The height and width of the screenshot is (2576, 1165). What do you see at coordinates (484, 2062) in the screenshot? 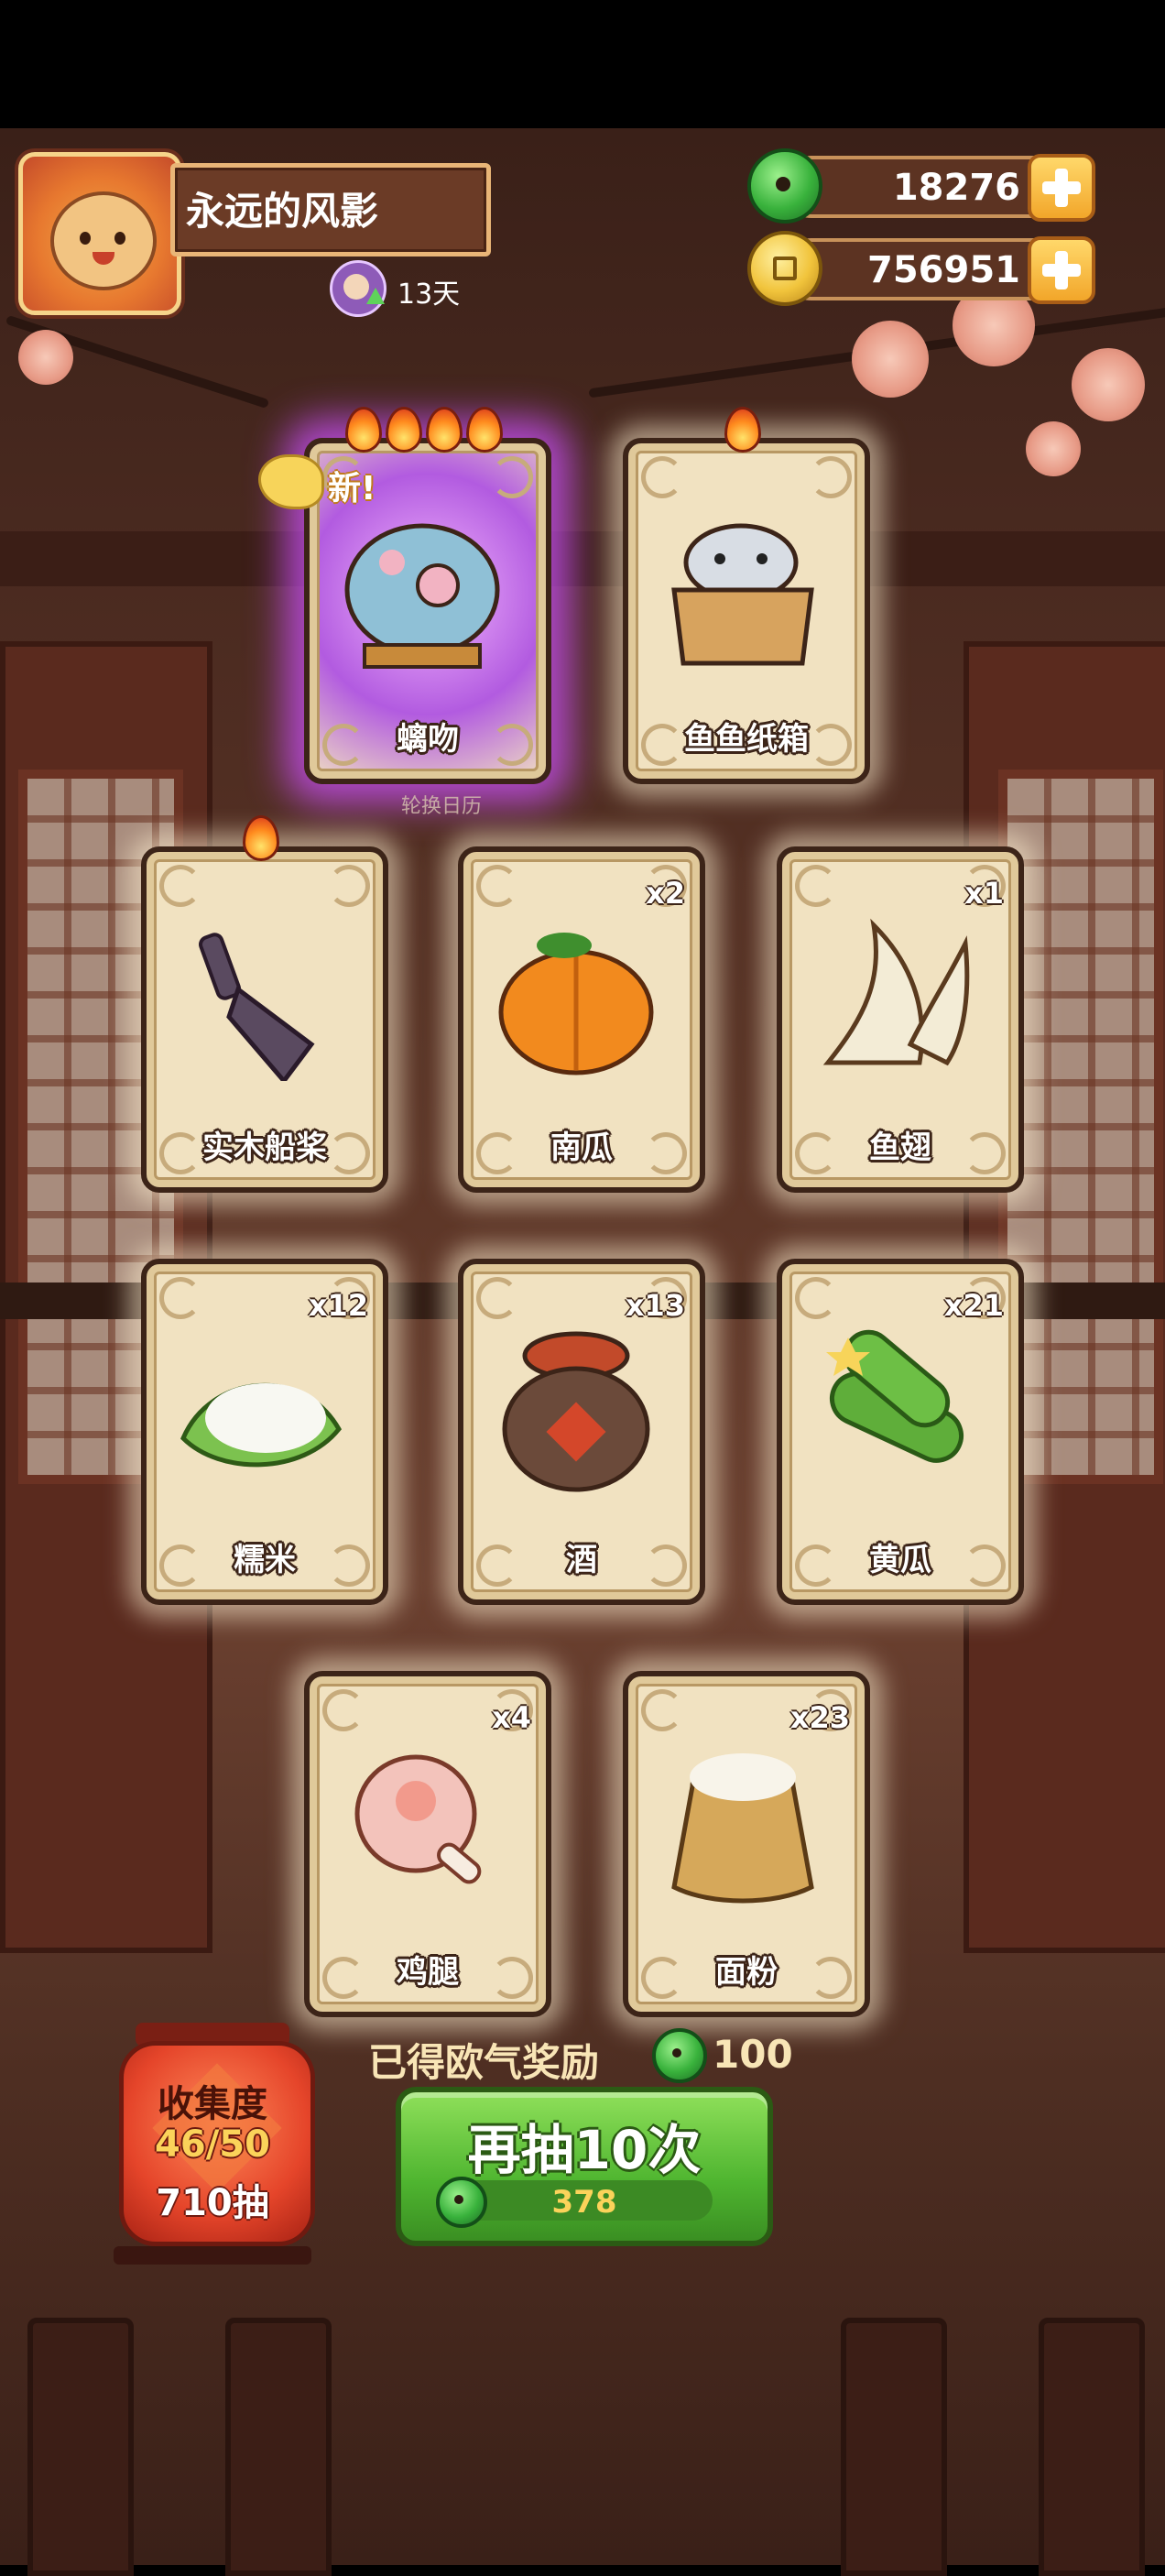
I see `reward-label: 已得欧气奖励` at bounding box center [484, 2062].